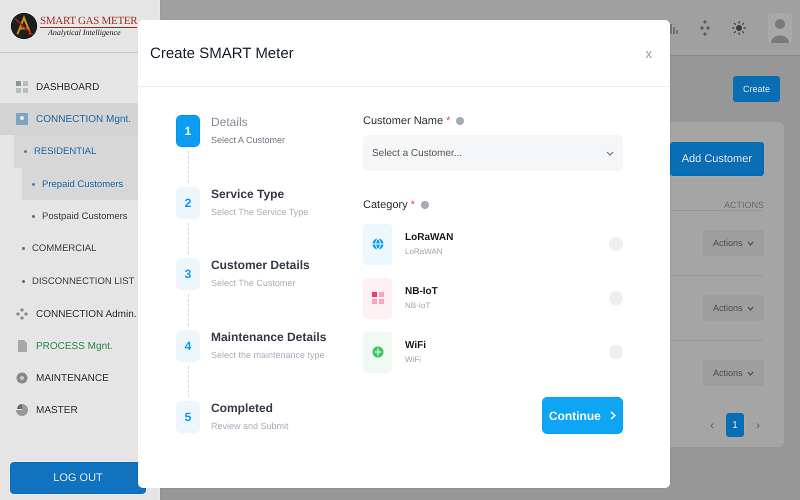  Describe the element at coordinates (413, 359) in the screenshot. I see `category-subtitle: WiFi` at that location.